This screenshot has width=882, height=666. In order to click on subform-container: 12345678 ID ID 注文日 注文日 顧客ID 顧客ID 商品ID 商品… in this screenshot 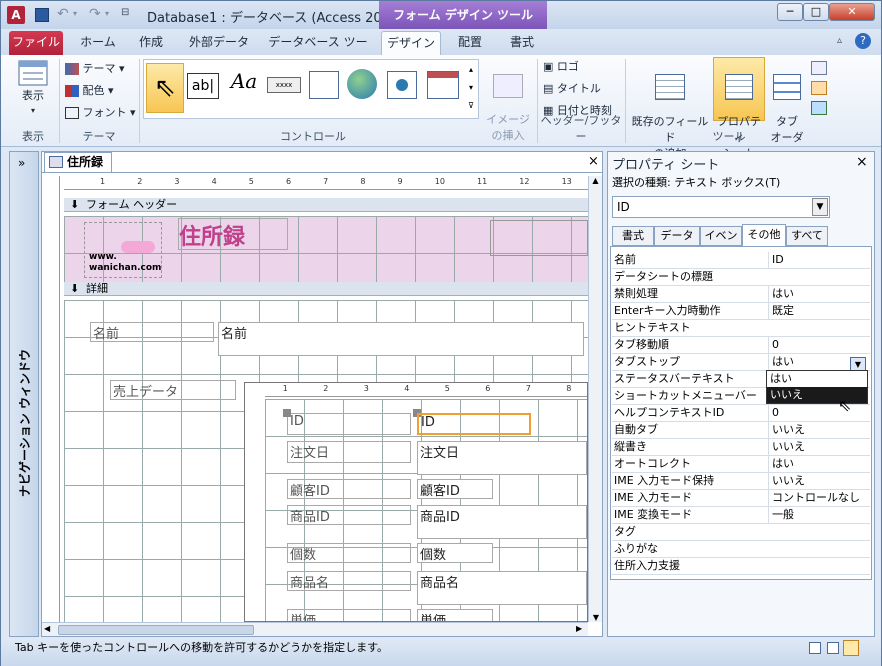, I will do `click(416, 502)`.